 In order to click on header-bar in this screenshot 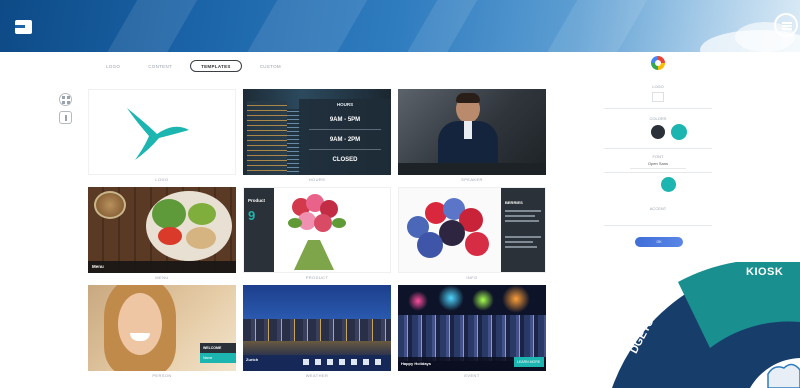, I will do `click(400, 26)`.